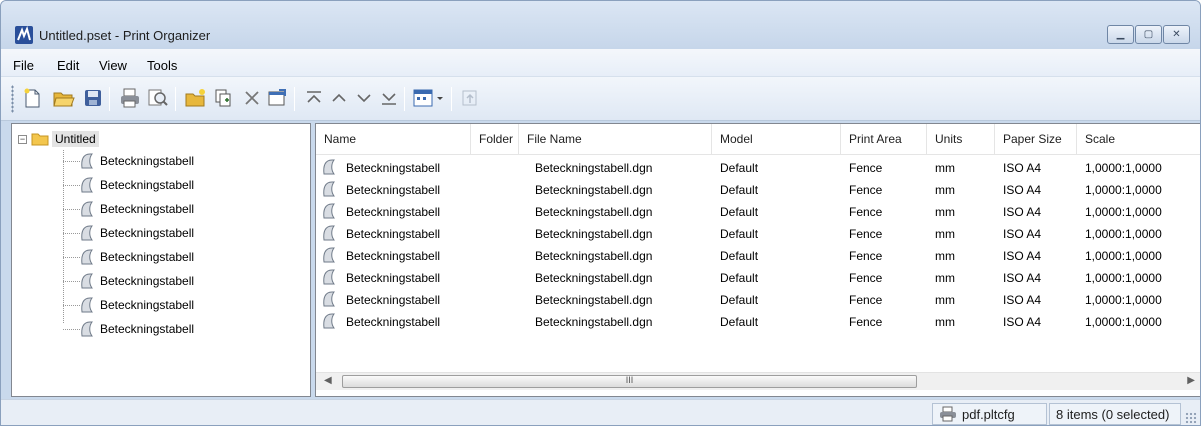 This screenshot has height=426, width=1201. I want to click on resize-grip, so click(1191, 418).